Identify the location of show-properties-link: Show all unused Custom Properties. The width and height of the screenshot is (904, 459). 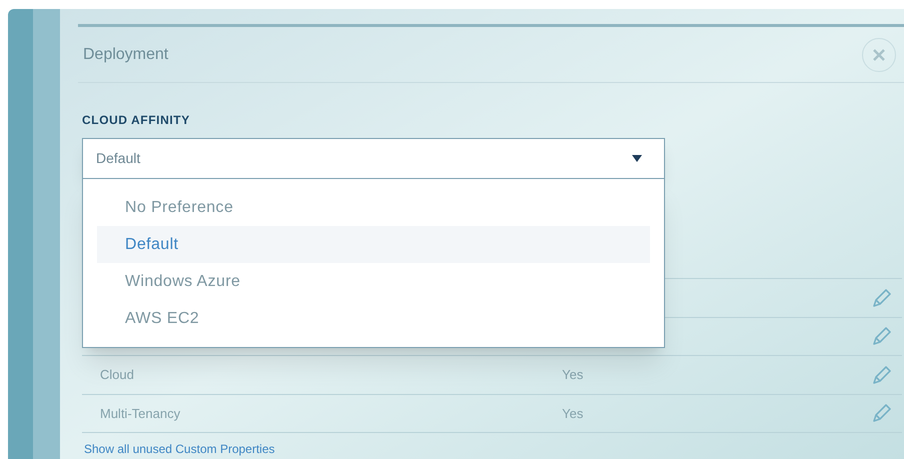
(179, 449).